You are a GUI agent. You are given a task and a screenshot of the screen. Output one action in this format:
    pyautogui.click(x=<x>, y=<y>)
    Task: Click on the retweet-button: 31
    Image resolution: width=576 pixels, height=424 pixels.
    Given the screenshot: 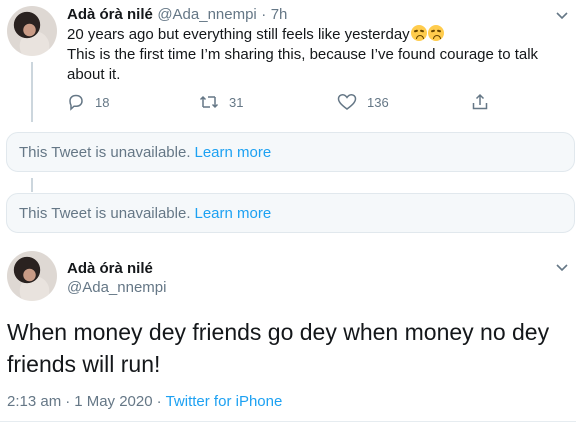 What is the action you would take?
    pyautogui.click(x=221, y=102)
    